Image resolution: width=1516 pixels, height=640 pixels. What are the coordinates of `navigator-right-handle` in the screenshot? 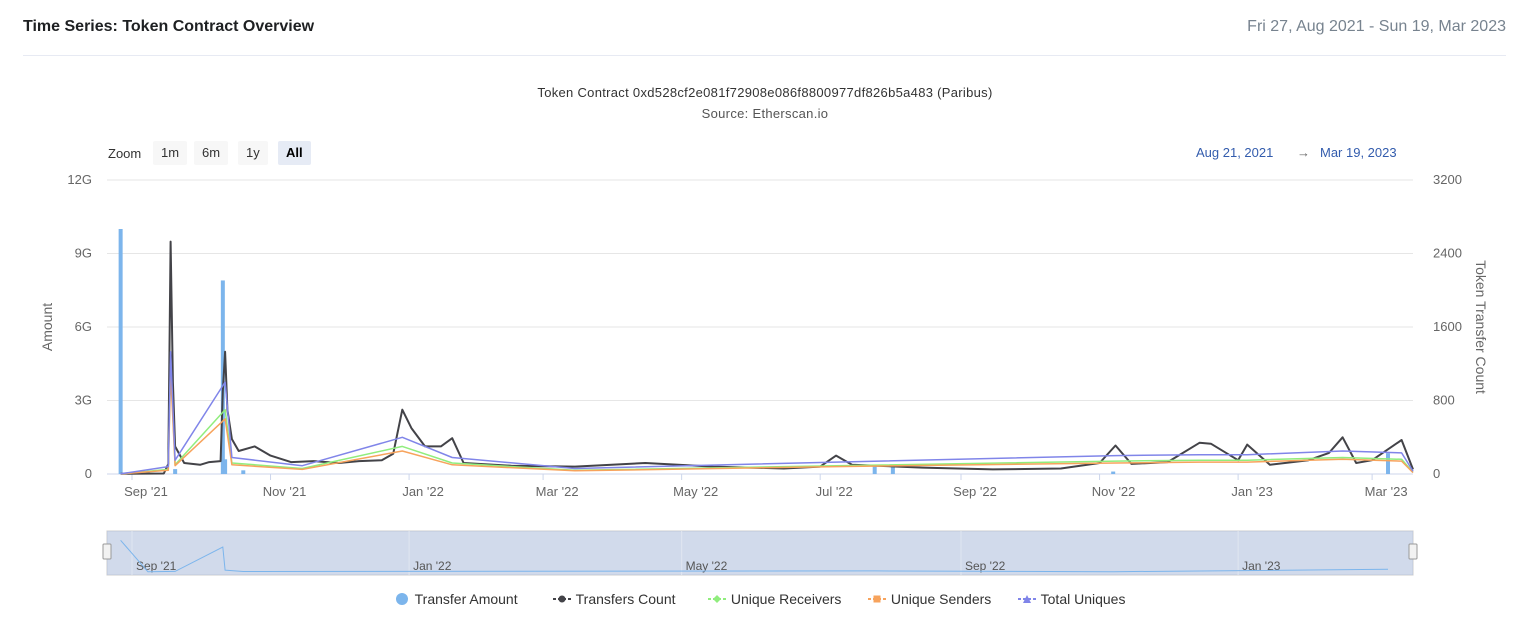 It's located at (1413, 551).